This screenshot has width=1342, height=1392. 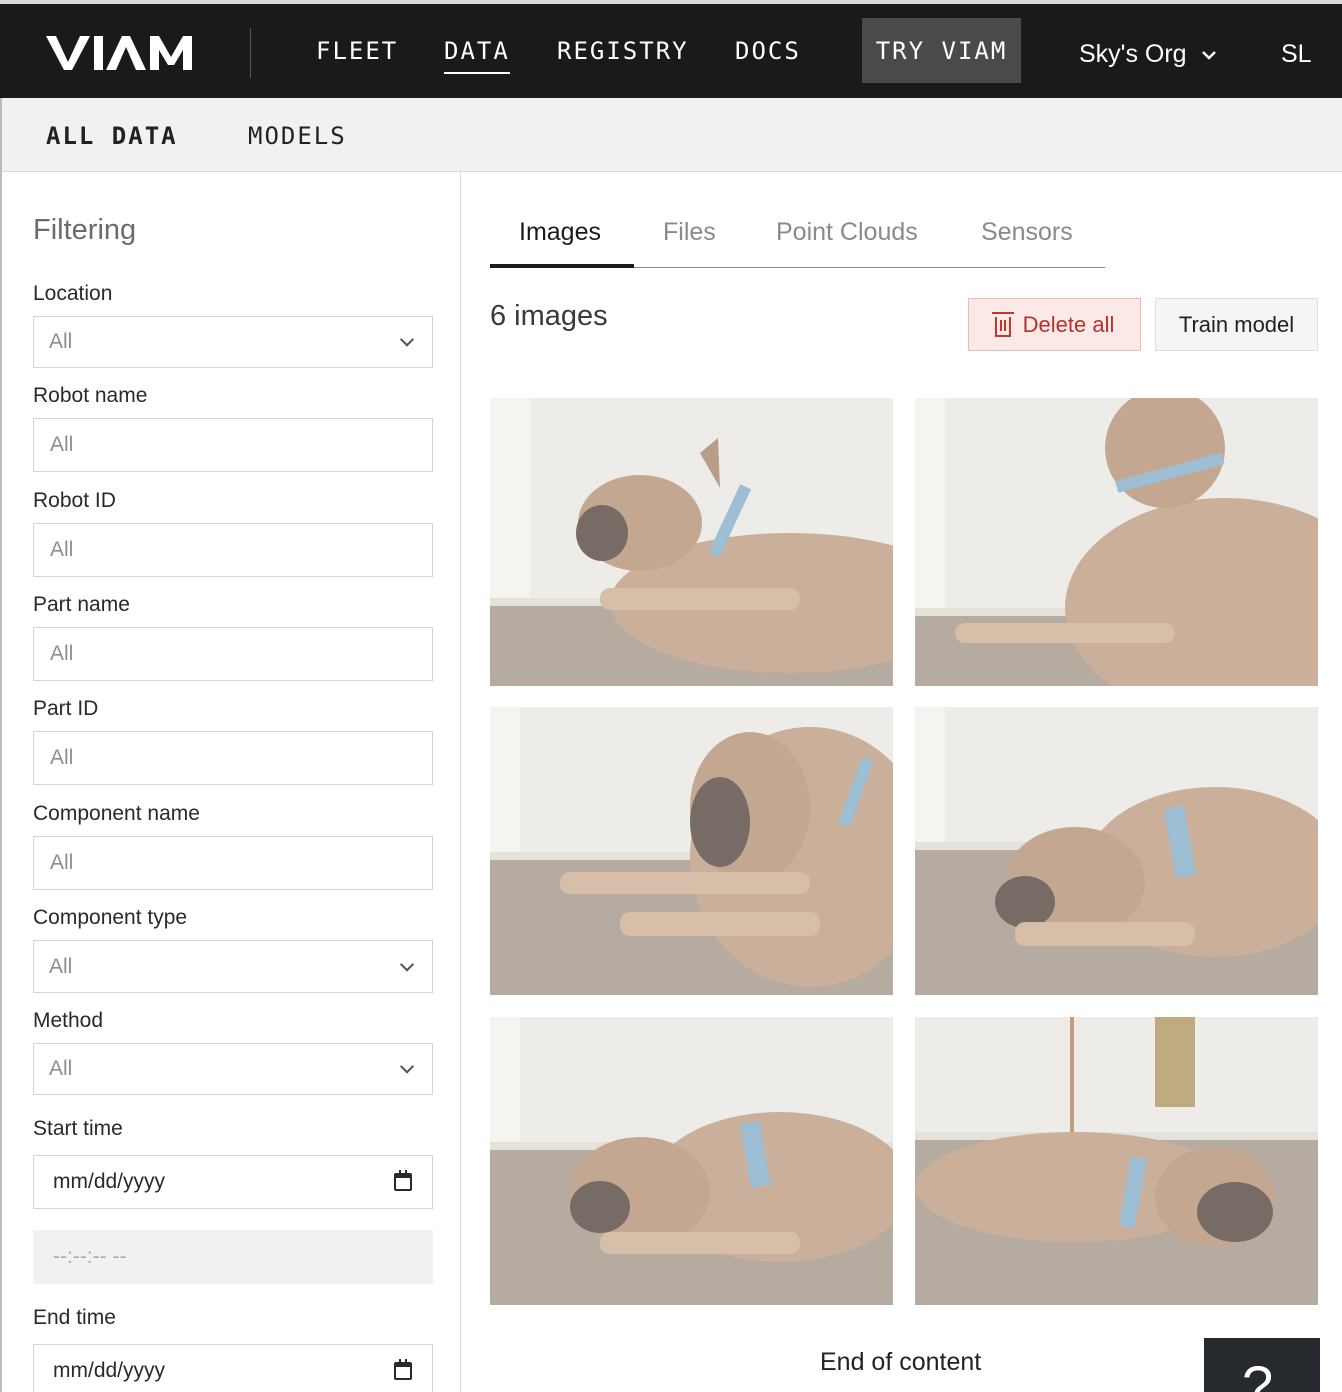 I want to click on train-model-button: Train model, so click(x=1236, y=324).